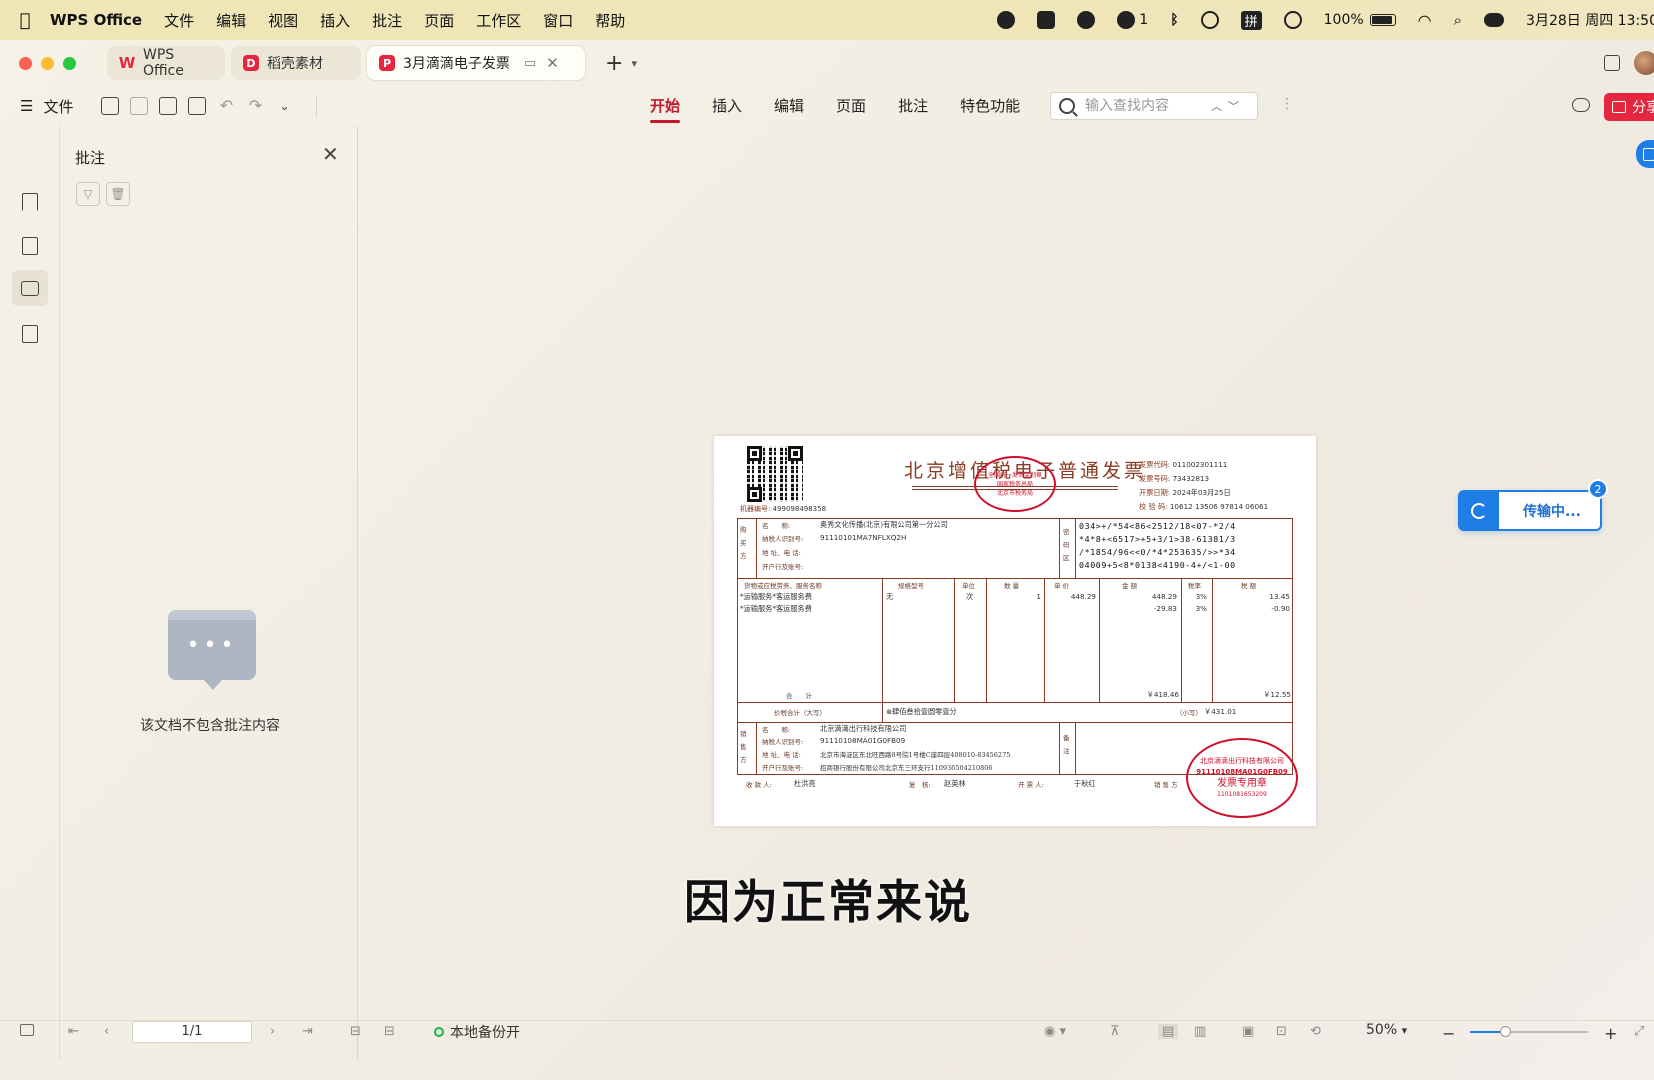 The height and width of the screenshot is (1080, 1654). Describe the element at coordinates (1200, 1031) in the screenshot. I see `double-page-icon: ▥` at that location.